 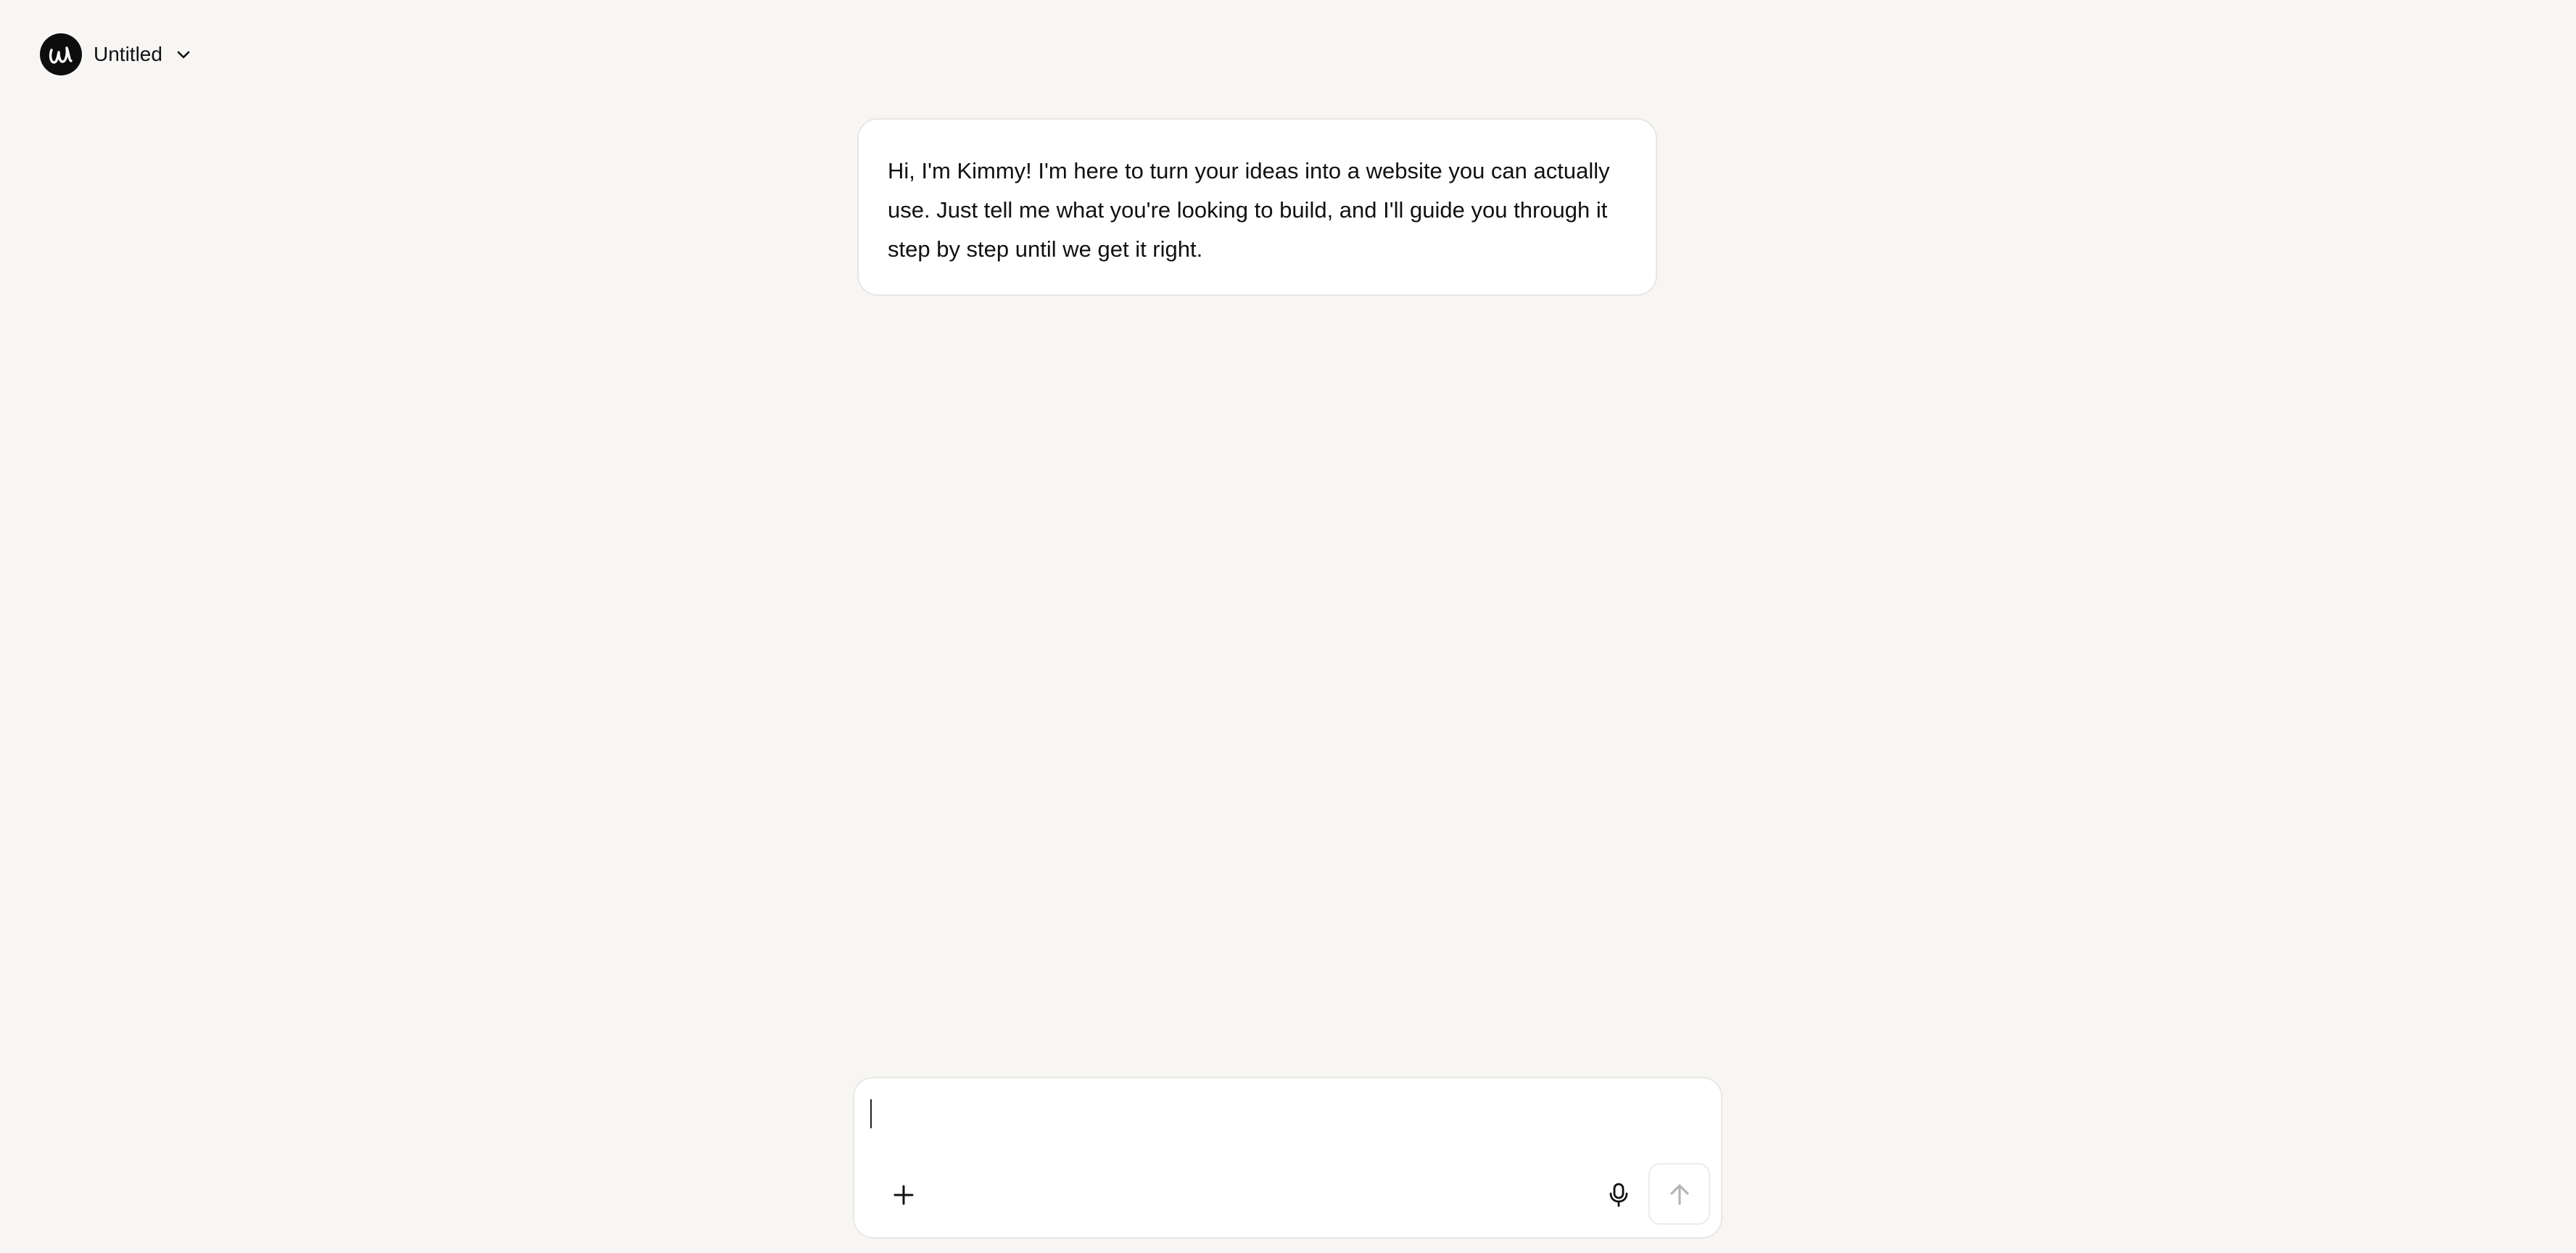 I want to click on project-switcher: Untitled, so click(x=116, y=54).